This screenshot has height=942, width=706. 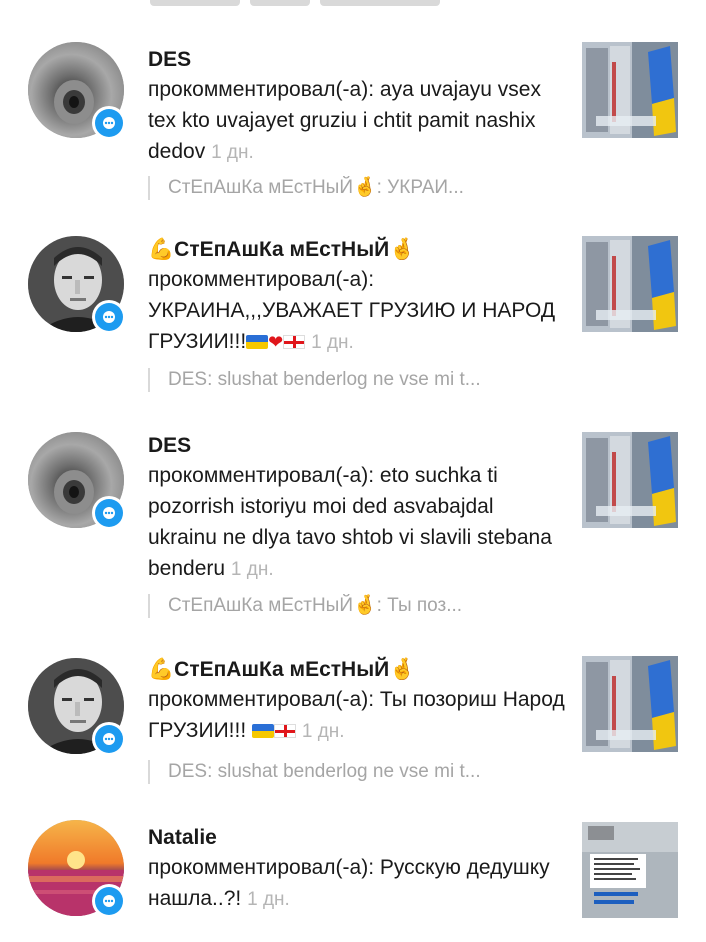 What do you see at coordinates (353, 7) in the screenshot?
I see `previous-item-cutoff` at bounding box center [353, 7].